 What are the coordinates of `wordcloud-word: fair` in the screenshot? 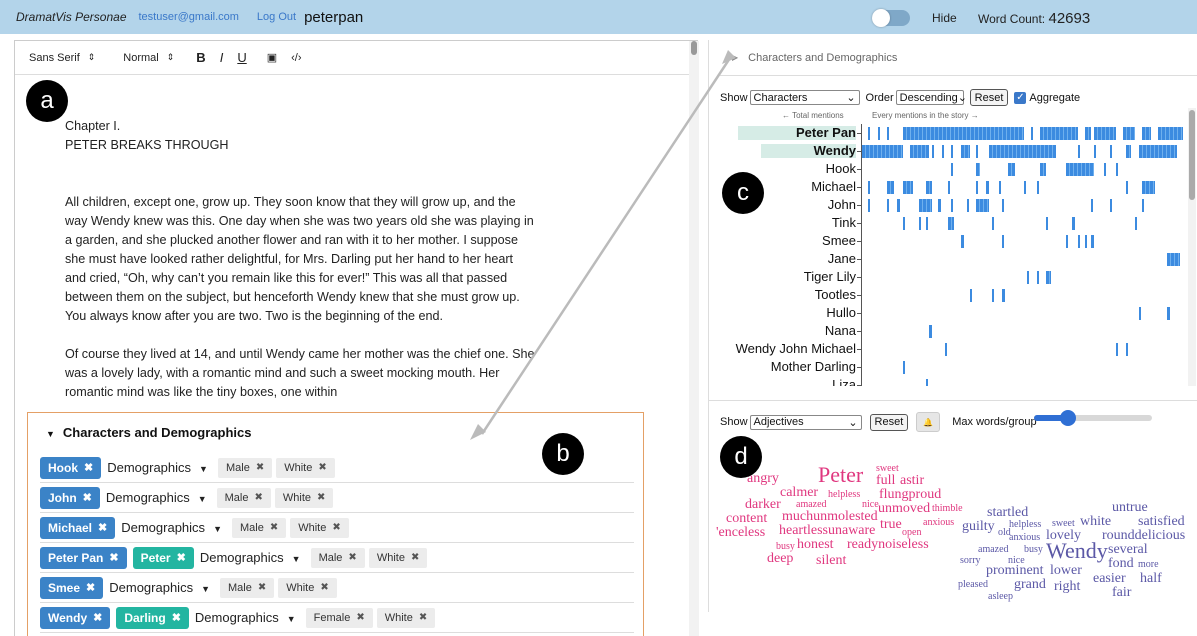 It's located at (1121, 593).